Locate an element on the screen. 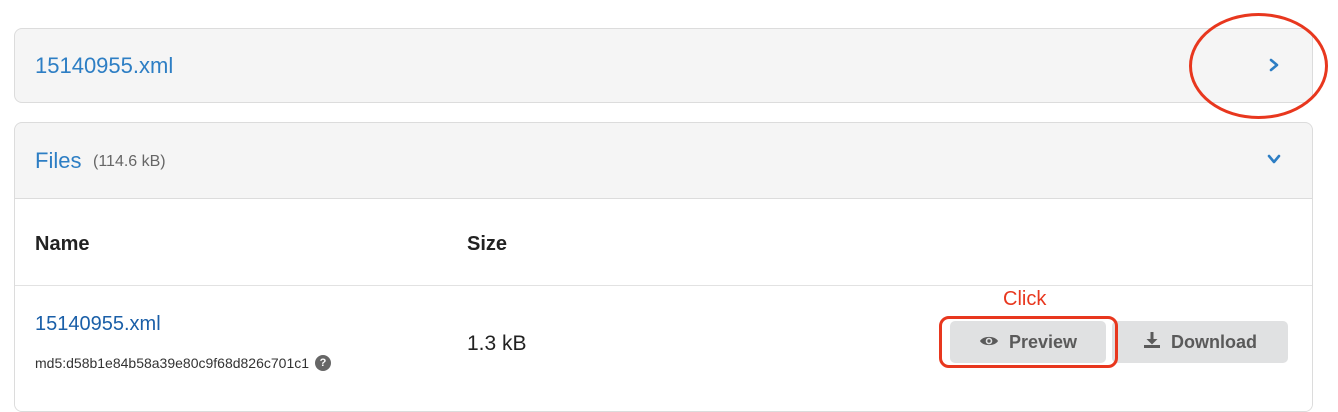  file-size: 1.3 kB is located at coordinates (497, 343).